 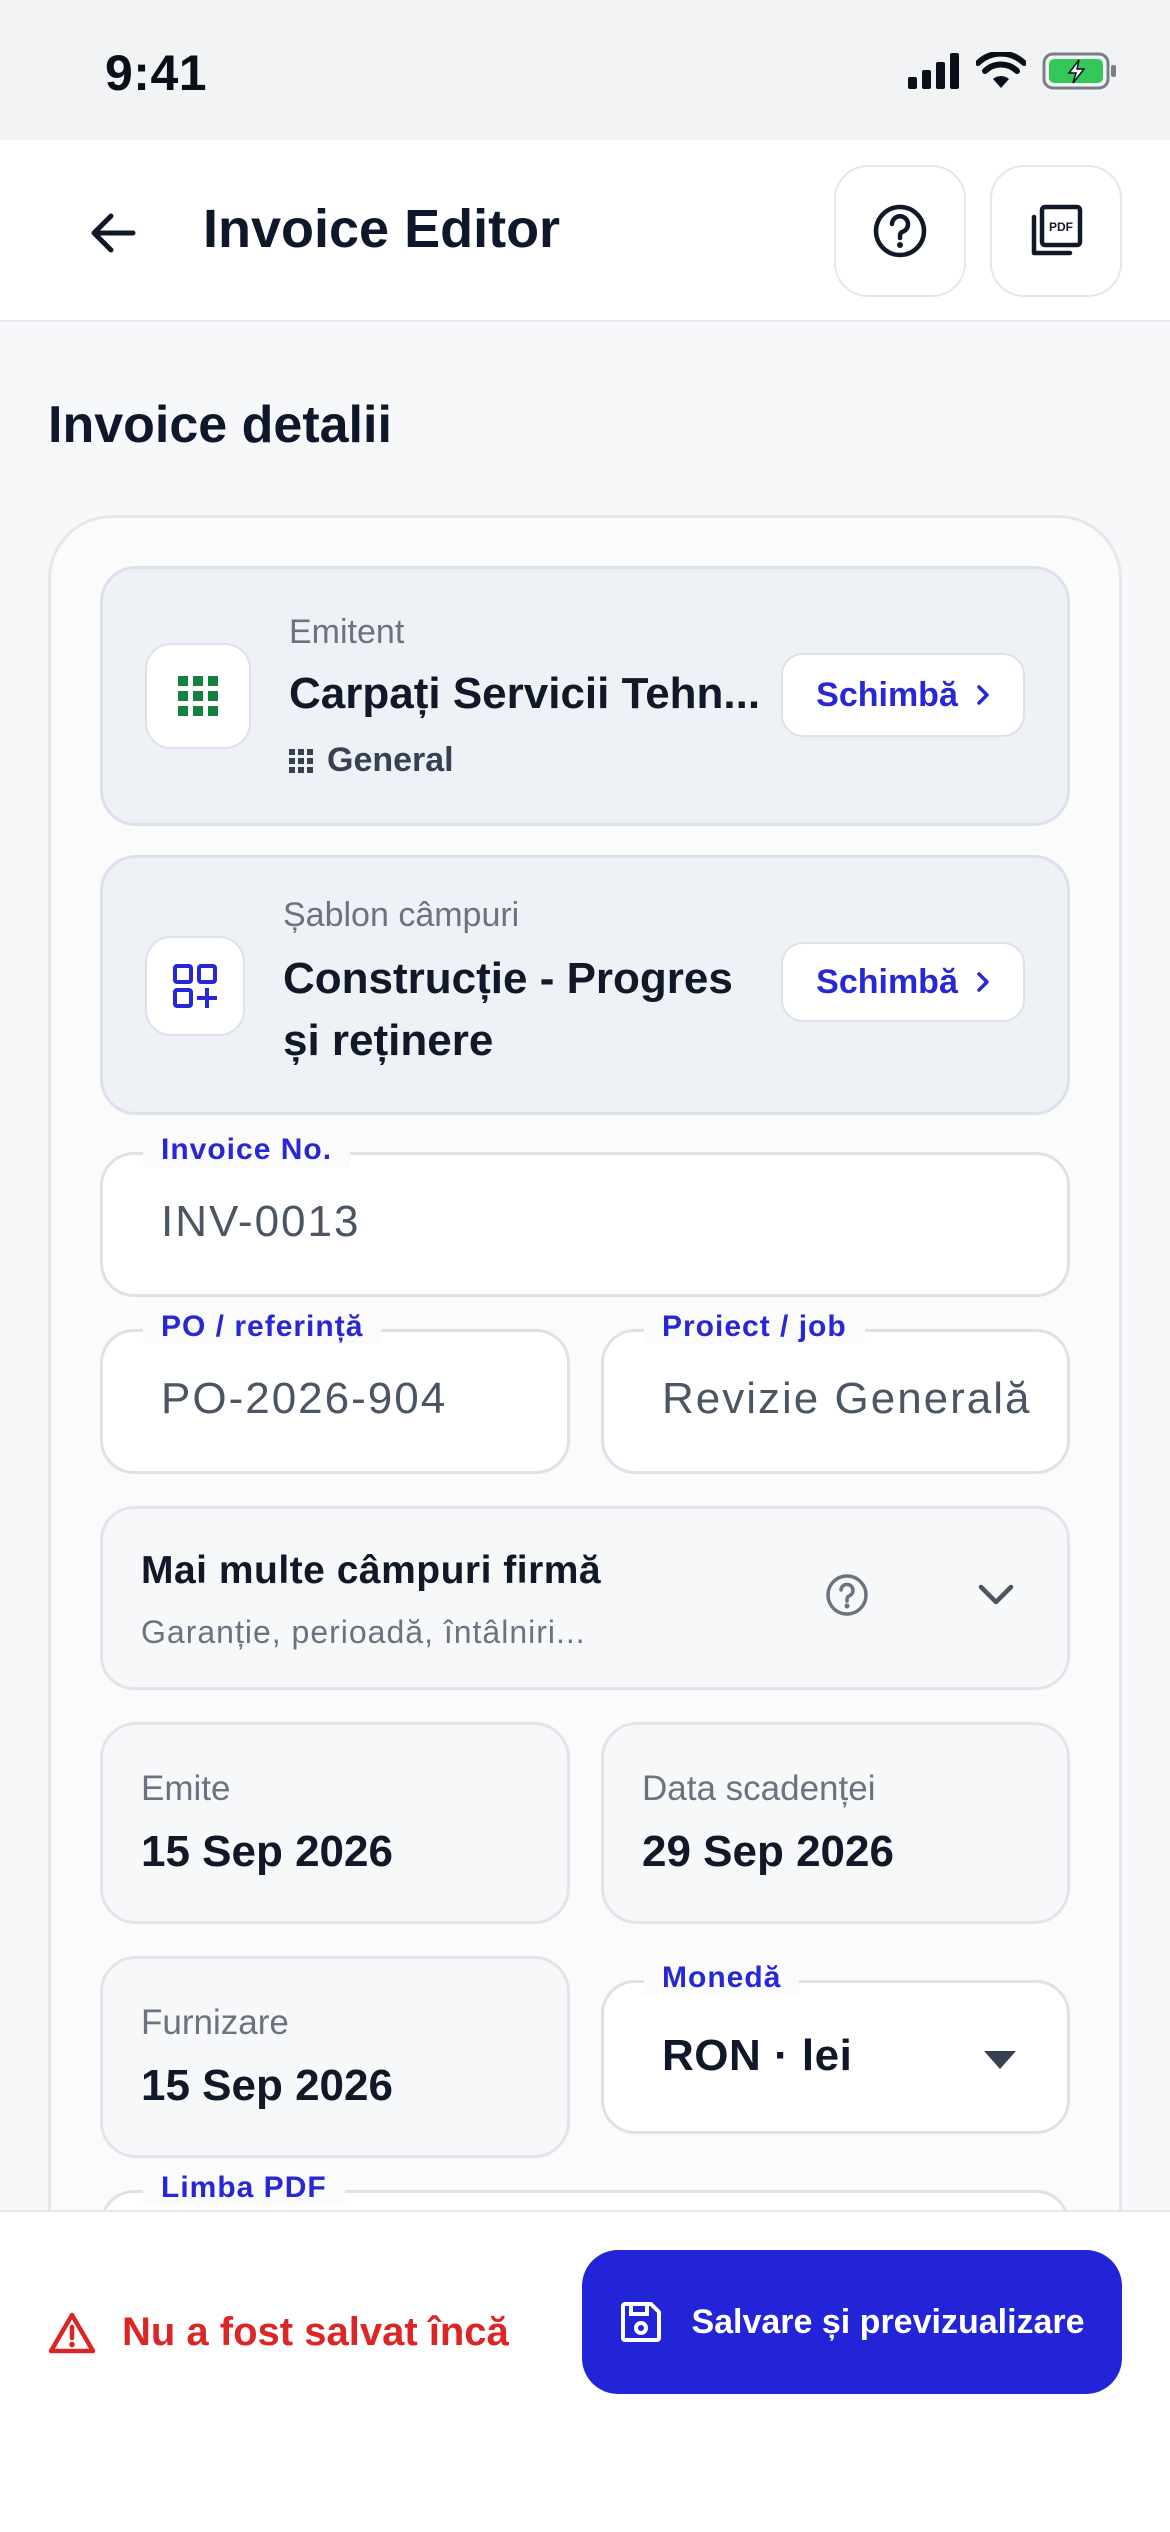 What do you see at coordinates (1000, 2060) in the screenshot?
I see `caret-down-icon` at bounding box center [1000, 2060].